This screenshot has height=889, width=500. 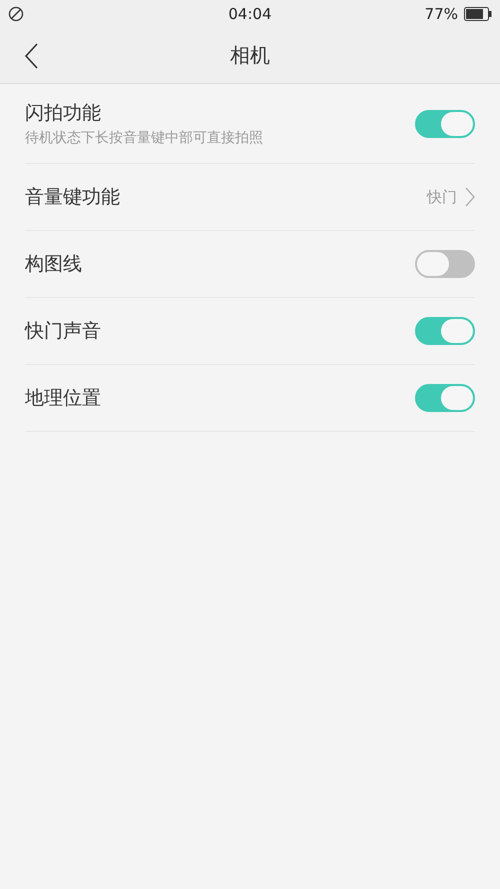 I want to click on battery-percentage: 77%, so click(x=441, y=14).